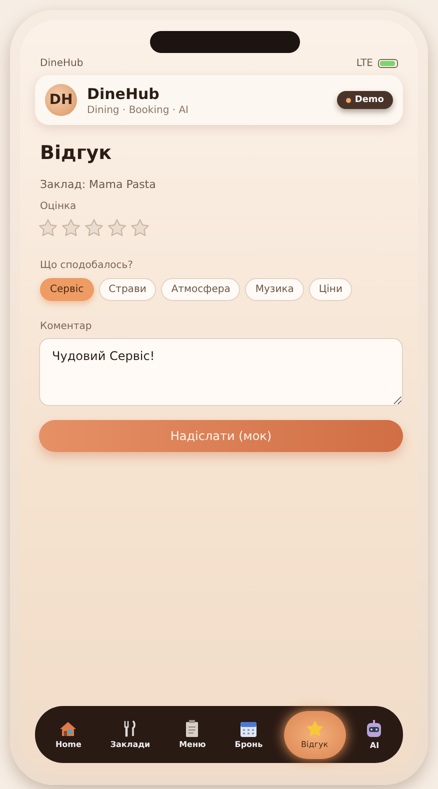 The width and height of the screenshot is (438, 789). I want to click on avatar: DH, so click(61, 100).